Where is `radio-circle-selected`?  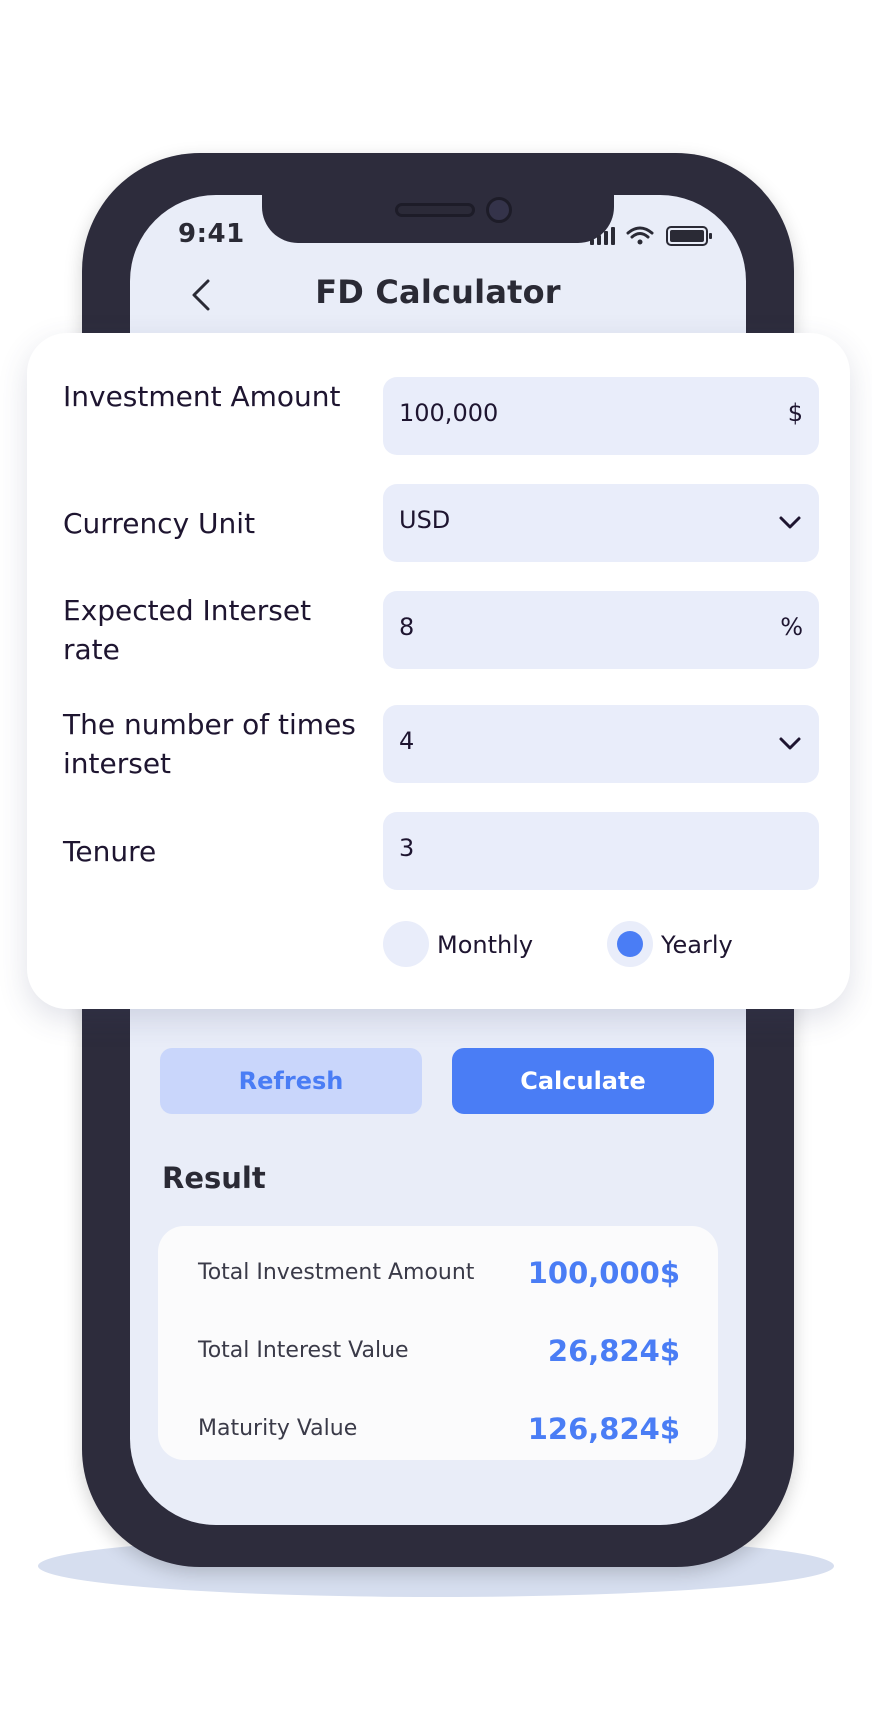
radio-circle-selected is located at coordinates (630, 944).